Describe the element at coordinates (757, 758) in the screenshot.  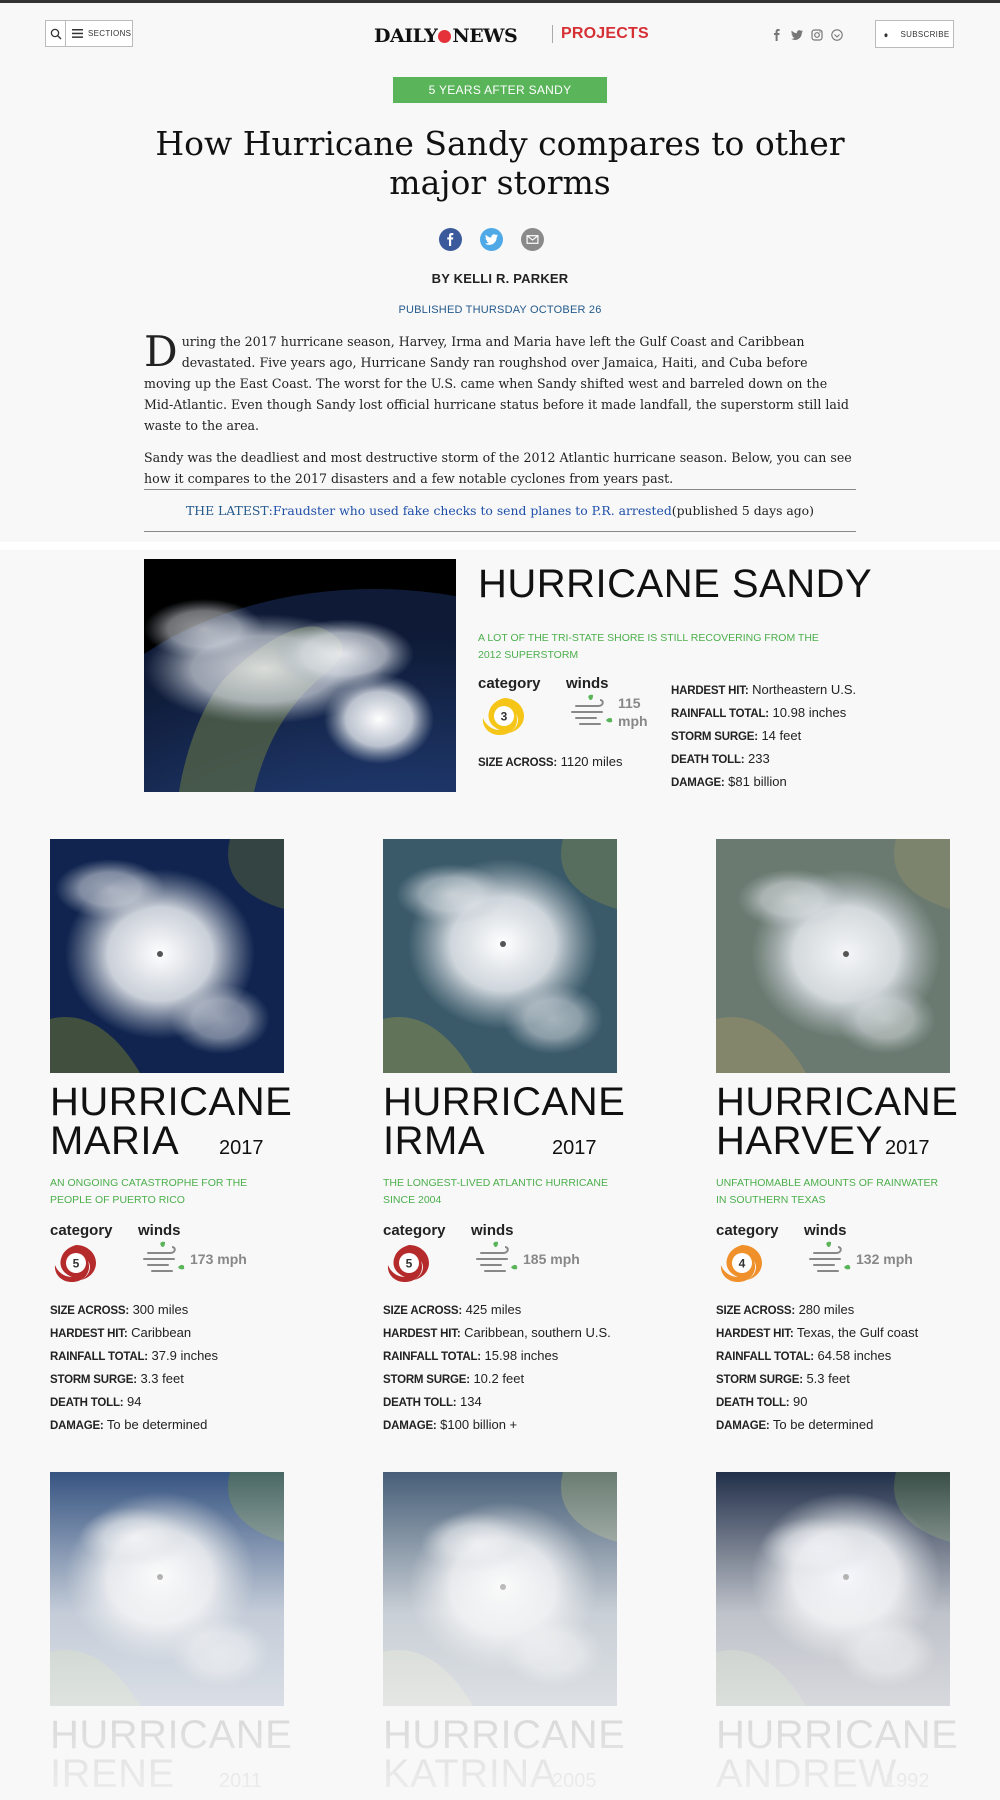
I see `stat-value: 233` at that location.